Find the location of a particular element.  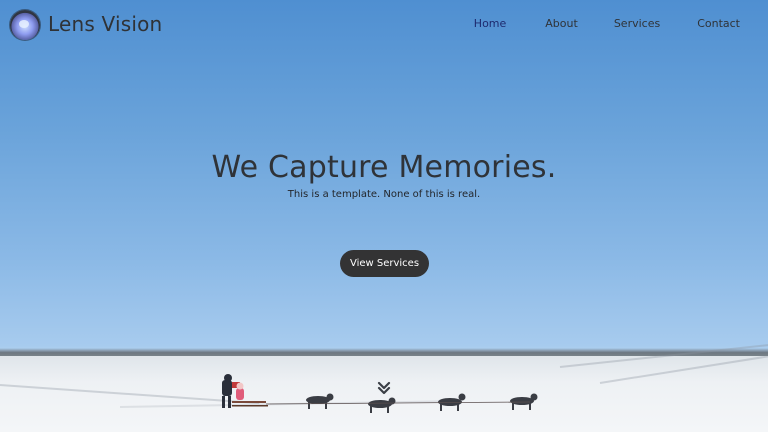

nav-link-contact: Contact is located at coordinates (718, 23).